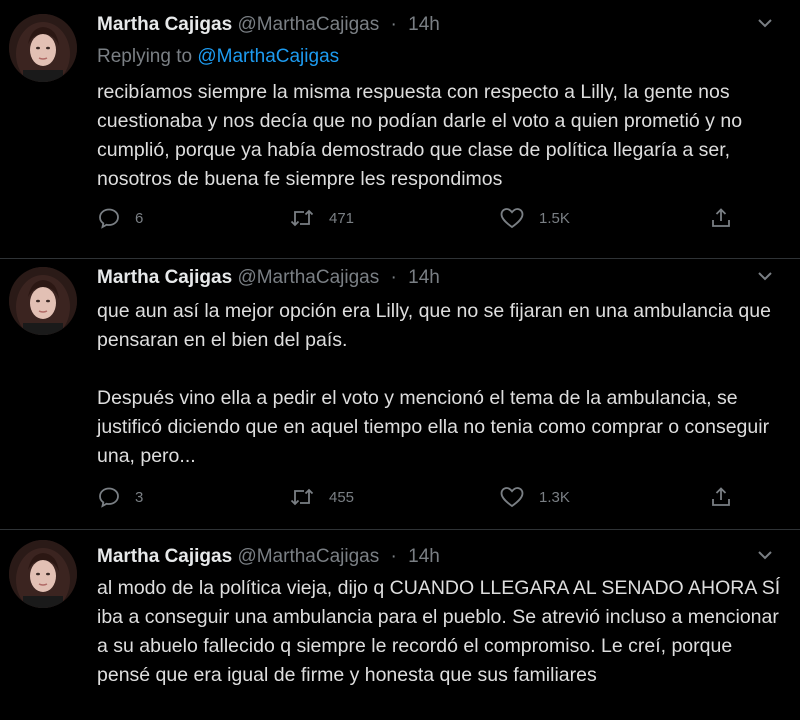 Image resolution: width=800 pixels, height=720 pixels. Describe the element at coordinates (442, 221) in the screenshot. I see `tweet-actions: 6 471 1.5K` at that location.